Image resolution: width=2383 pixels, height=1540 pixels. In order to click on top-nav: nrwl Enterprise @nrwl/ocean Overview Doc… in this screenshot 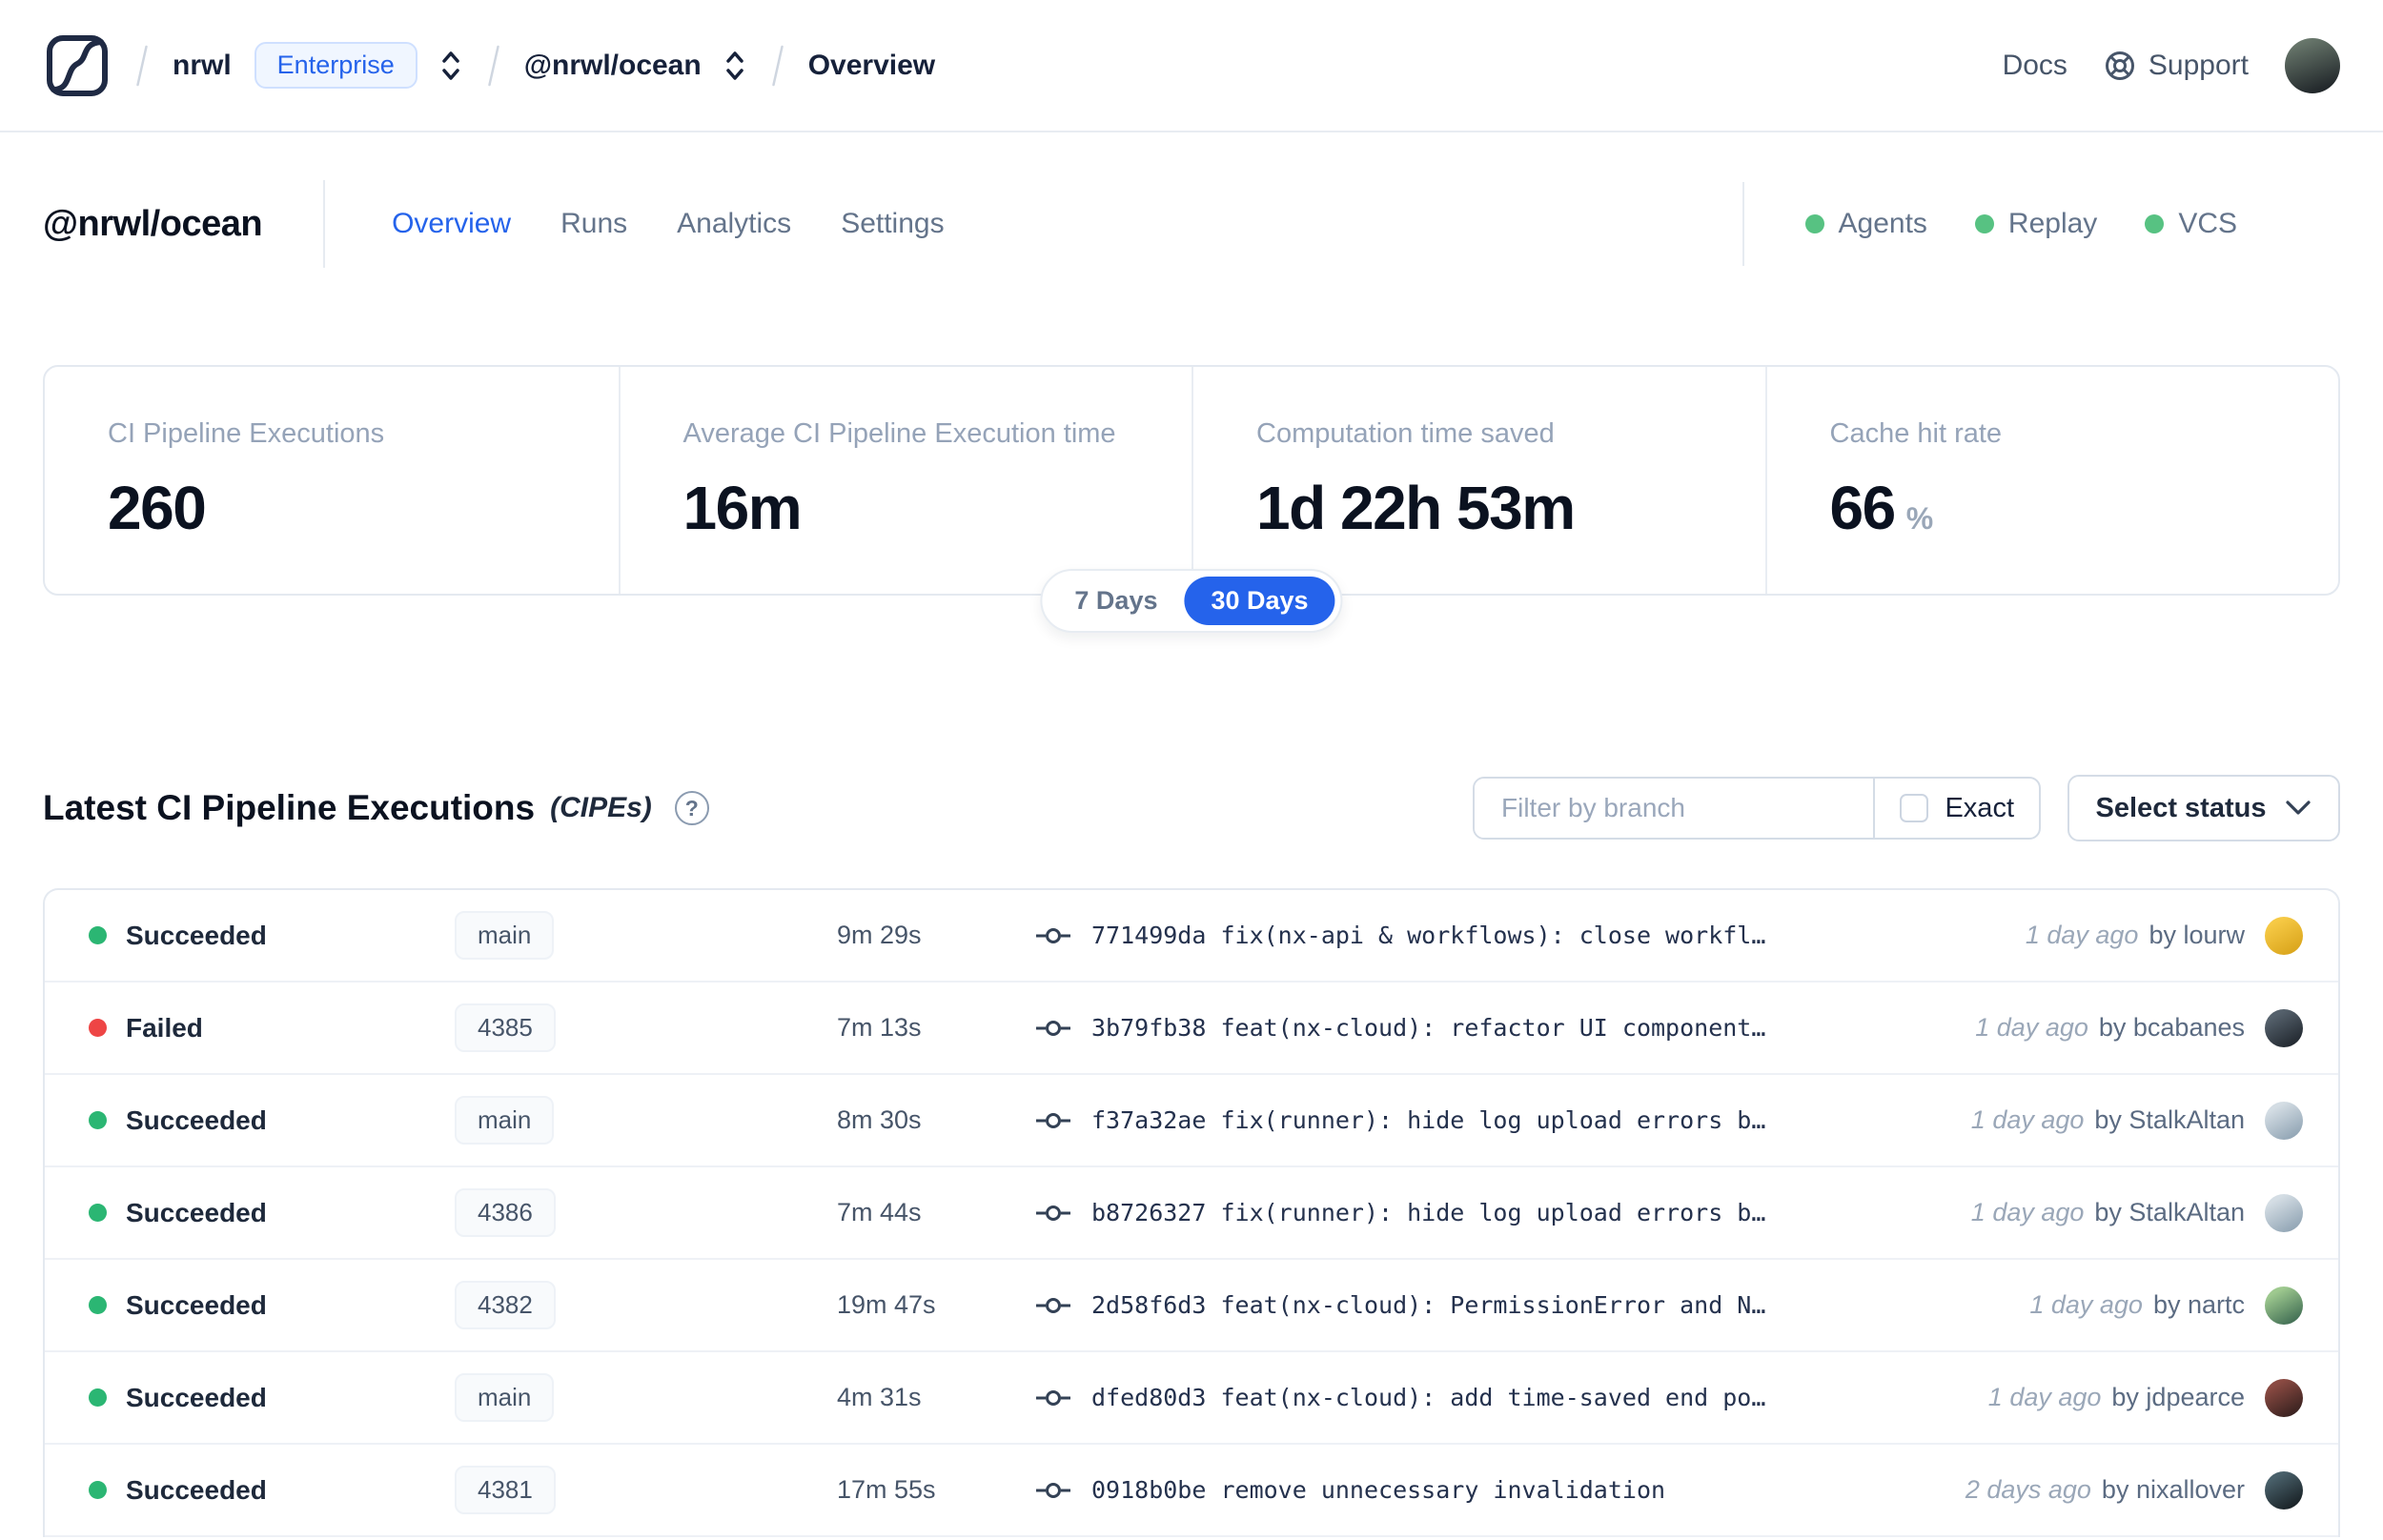, I will do `click(1191, 66)`.